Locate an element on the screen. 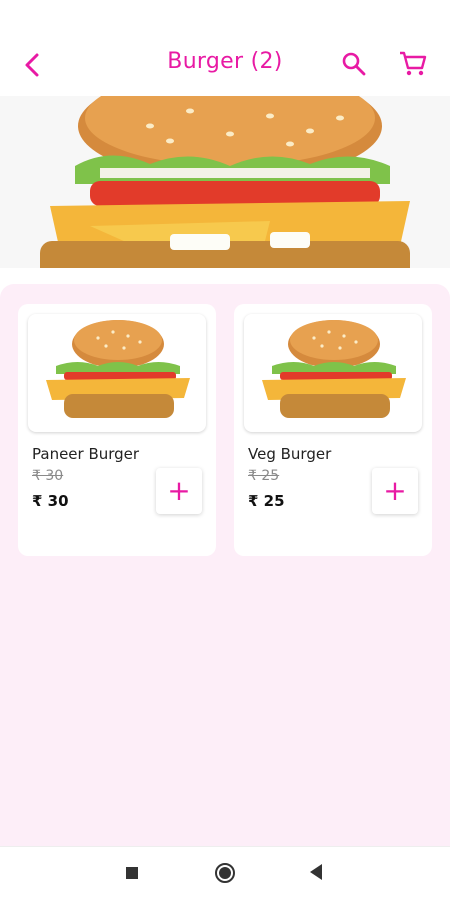 The image size is (450, 901). search-icon is located at coordinates (354, 64).